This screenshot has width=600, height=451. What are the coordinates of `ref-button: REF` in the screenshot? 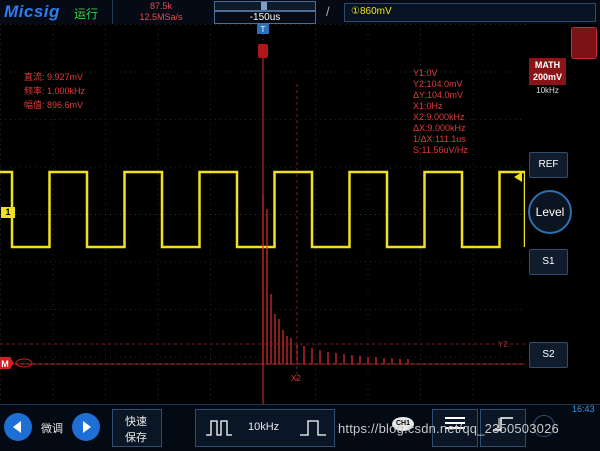 It's located at (548, 165).